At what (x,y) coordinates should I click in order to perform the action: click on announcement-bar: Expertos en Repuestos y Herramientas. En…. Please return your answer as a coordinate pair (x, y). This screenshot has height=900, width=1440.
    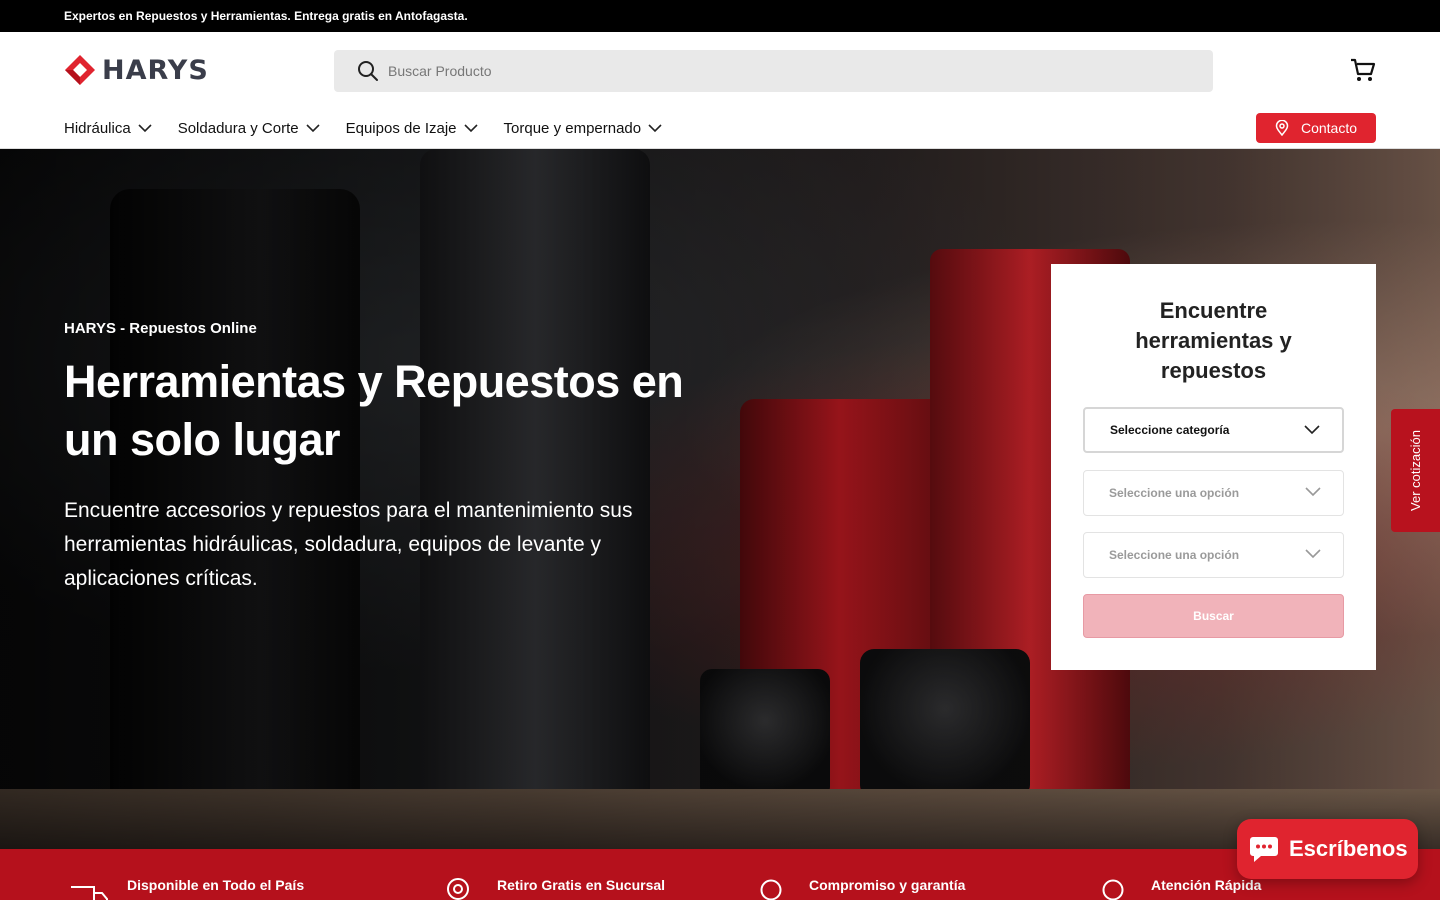
    Looking at the image, I should click on (720, 16).